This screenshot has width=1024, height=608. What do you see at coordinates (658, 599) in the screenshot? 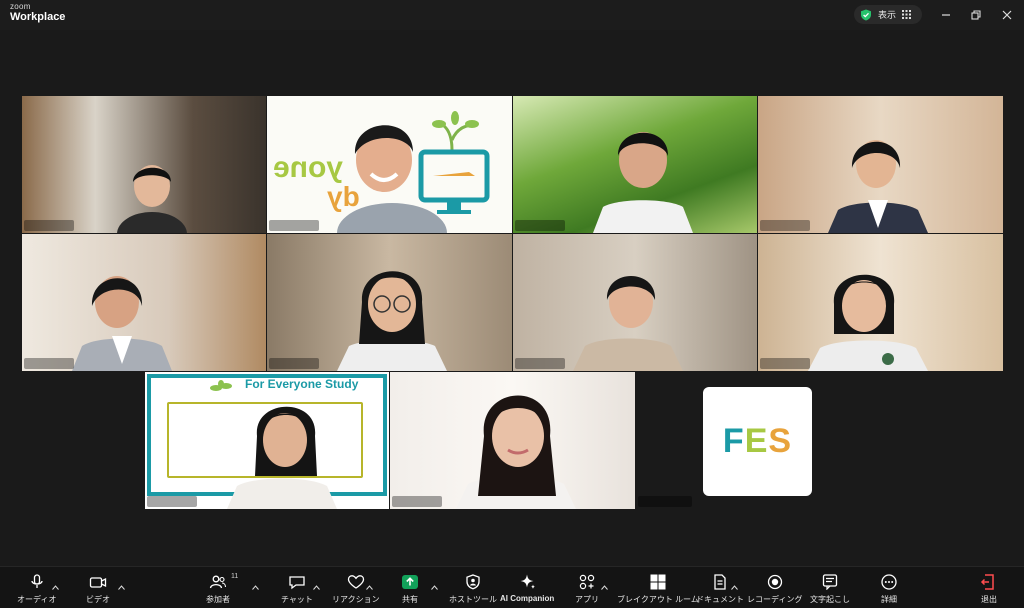
I see `breakout-rooms-label: ブレイクアウト ルーム` at bounding box center [658, 599].